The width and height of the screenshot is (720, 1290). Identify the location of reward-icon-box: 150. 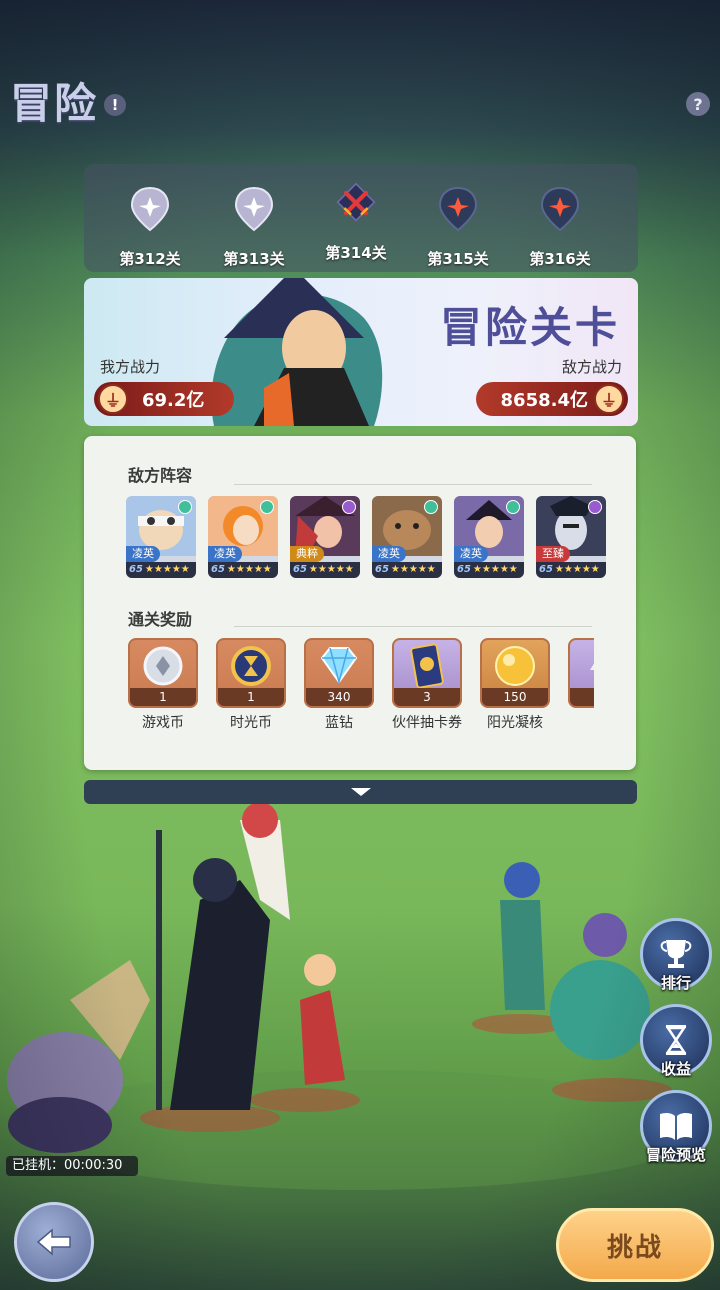
(515, 673).